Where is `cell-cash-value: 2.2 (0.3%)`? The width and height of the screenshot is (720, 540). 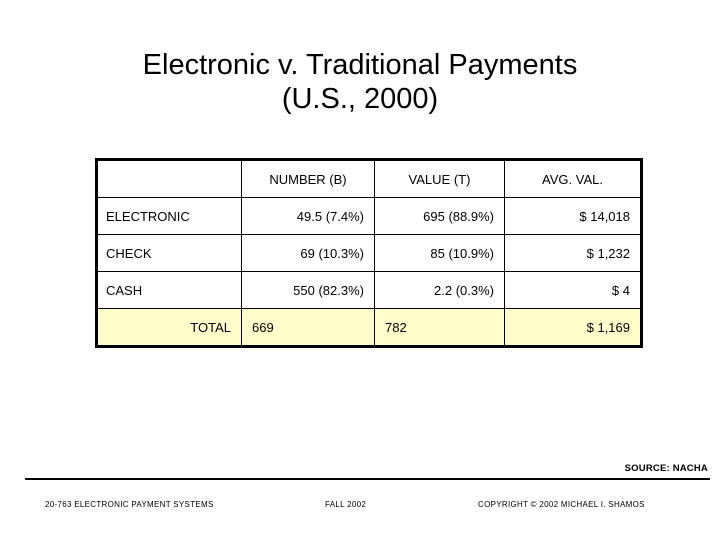 cell-cash-value: 2.2 (0.3%) is located at coordinates (439, 290).